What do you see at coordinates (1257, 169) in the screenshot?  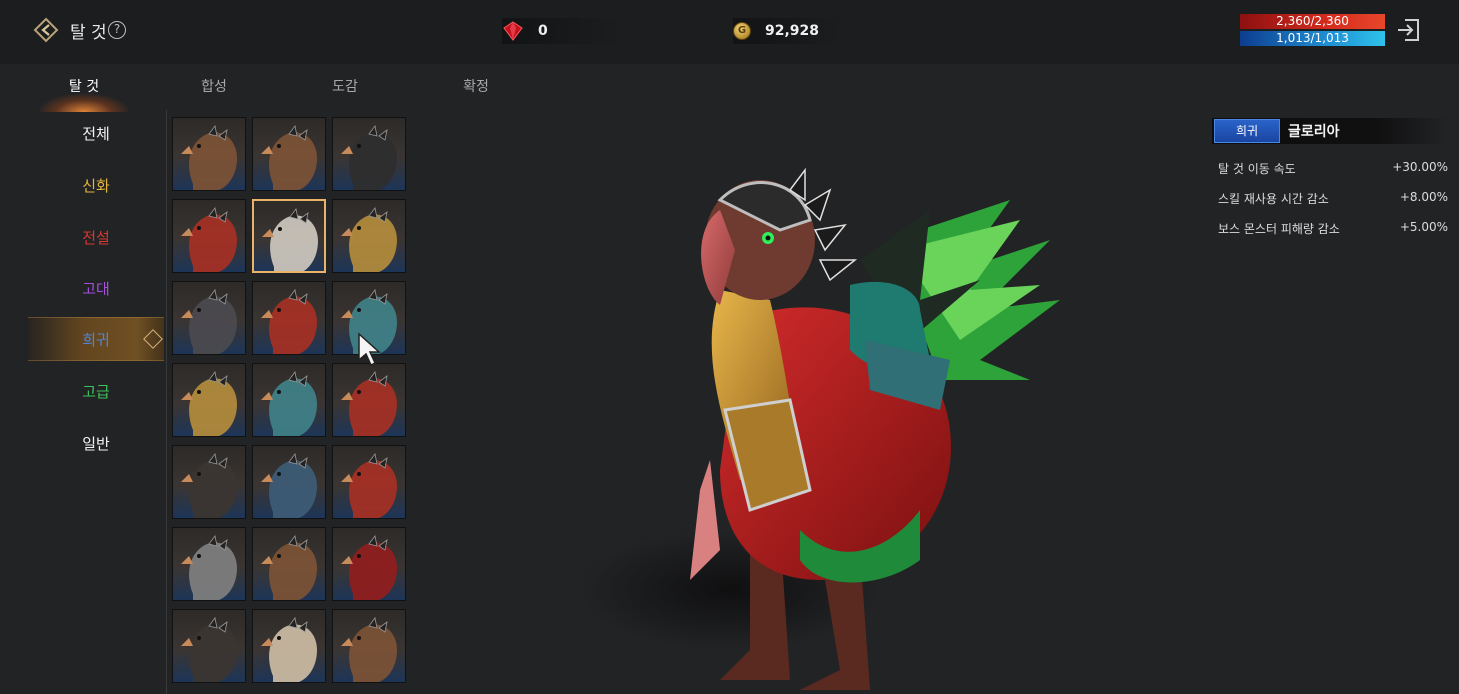 I see `stat-label: 탈 것 이동 속도` at bounding box center [1257, 169].